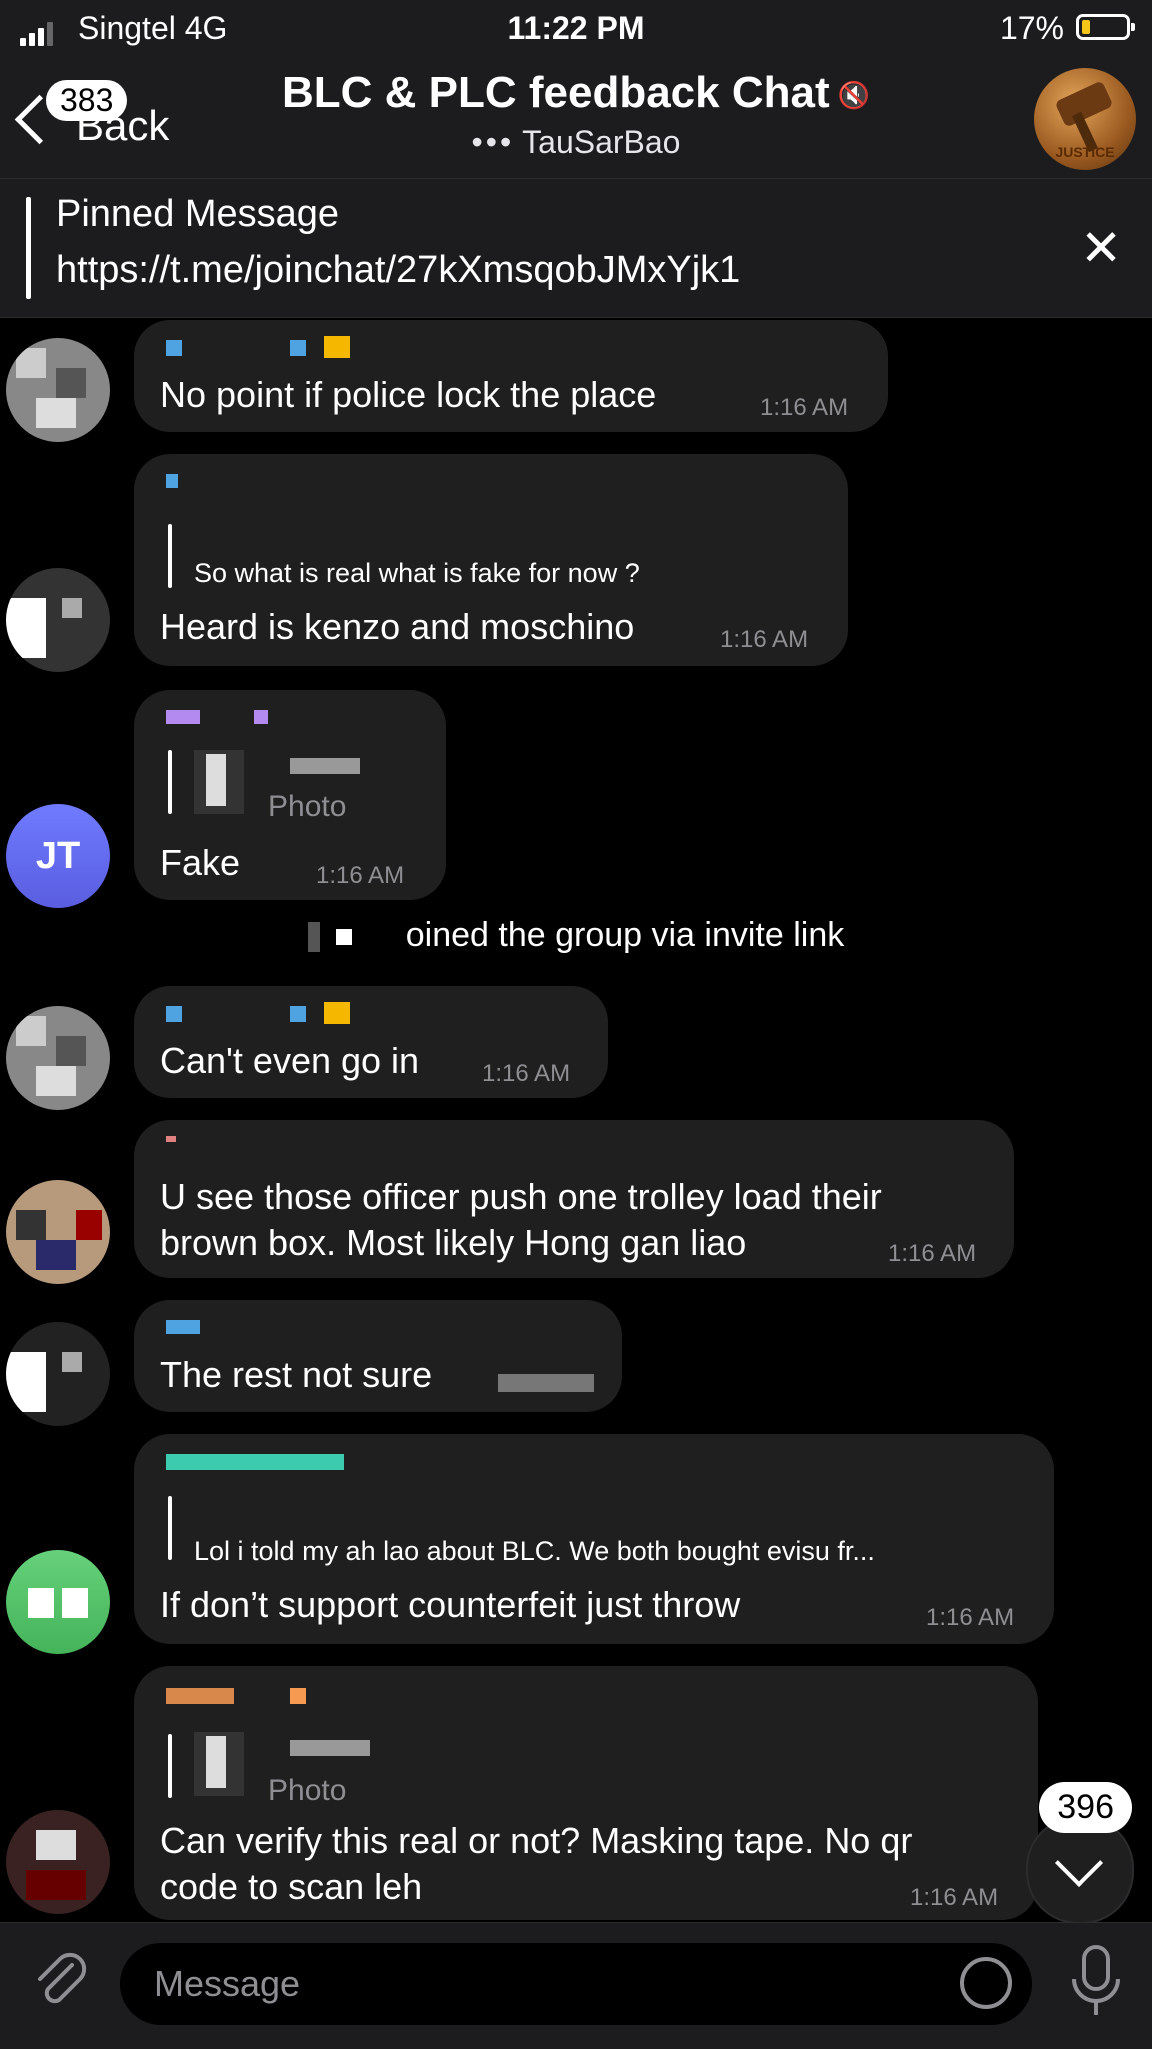 The height and width of the screenshot is (2049, 1152). What do you see at coordinates (1096, 1981) in the screenshot?
I see `microphone-icon` at bounding box center [1096, 1981].